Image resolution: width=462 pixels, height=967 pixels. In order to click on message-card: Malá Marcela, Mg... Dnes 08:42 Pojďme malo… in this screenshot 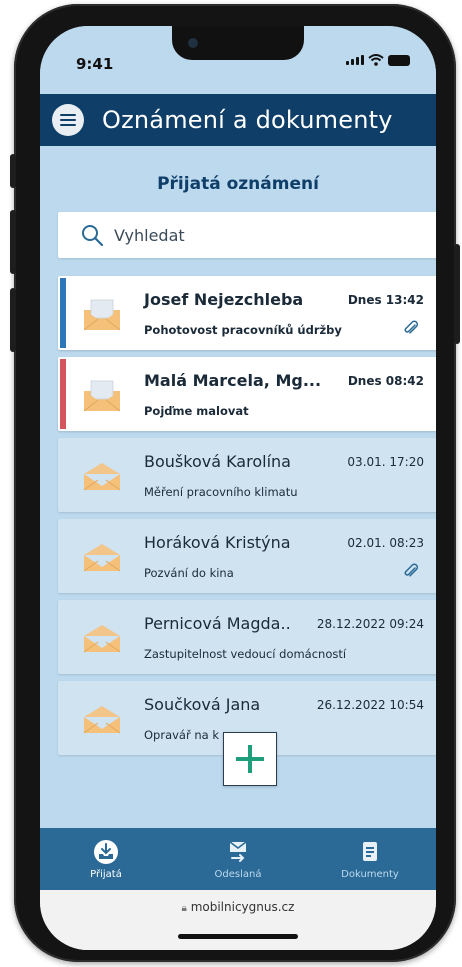, I will do `click(247, 394)`.